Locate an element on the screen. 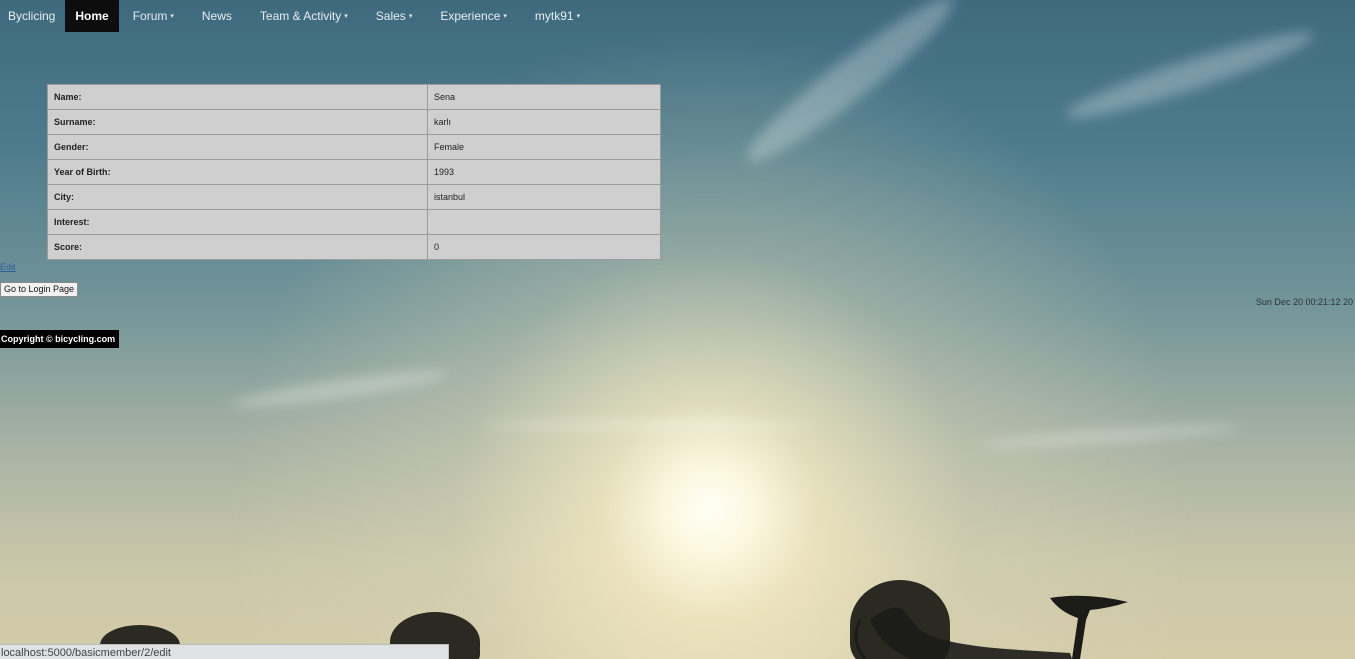 This screenshot has height=659, width=1355. nav-experience-dropdown: Experience ▾ is located at coordinates (473, 16).